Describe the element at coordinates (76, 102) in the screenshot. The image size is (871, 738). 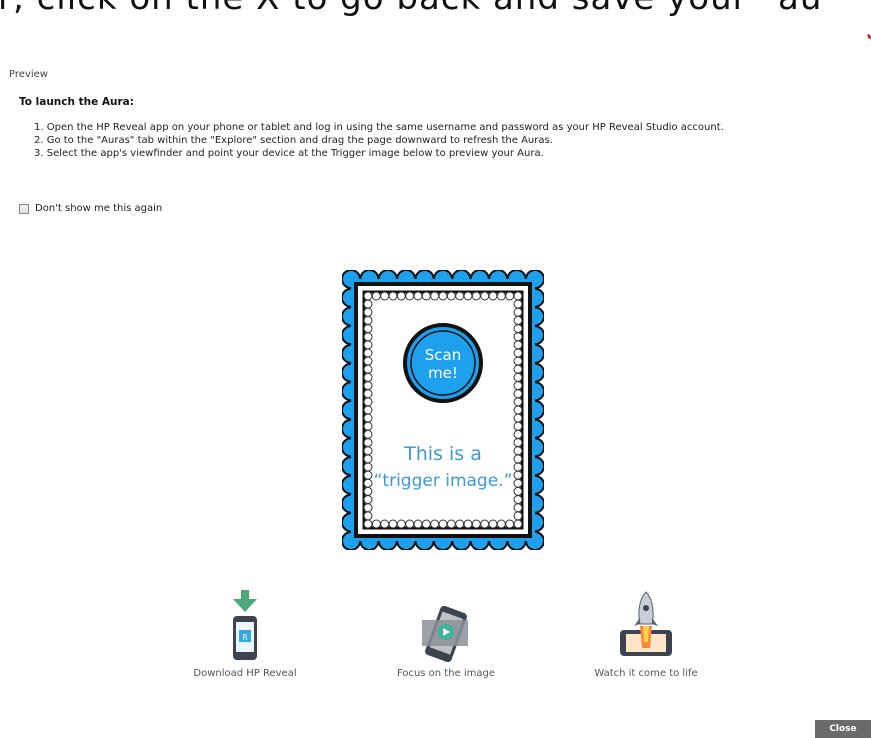
I see `launch-heading: To launch the Aura:` at that location.